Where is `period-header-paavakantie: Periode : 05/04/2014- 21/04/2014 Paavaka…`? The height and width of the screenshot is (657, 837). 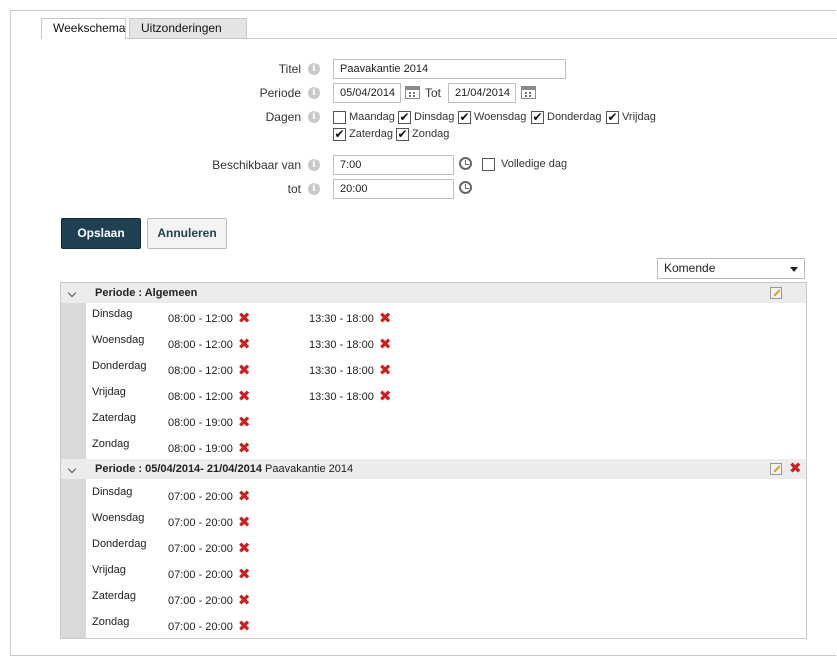 period-header-paavakantie: Periode : 05/04/2014- 21/04/2014 Paavaka… is located at coordinates (433, 469).